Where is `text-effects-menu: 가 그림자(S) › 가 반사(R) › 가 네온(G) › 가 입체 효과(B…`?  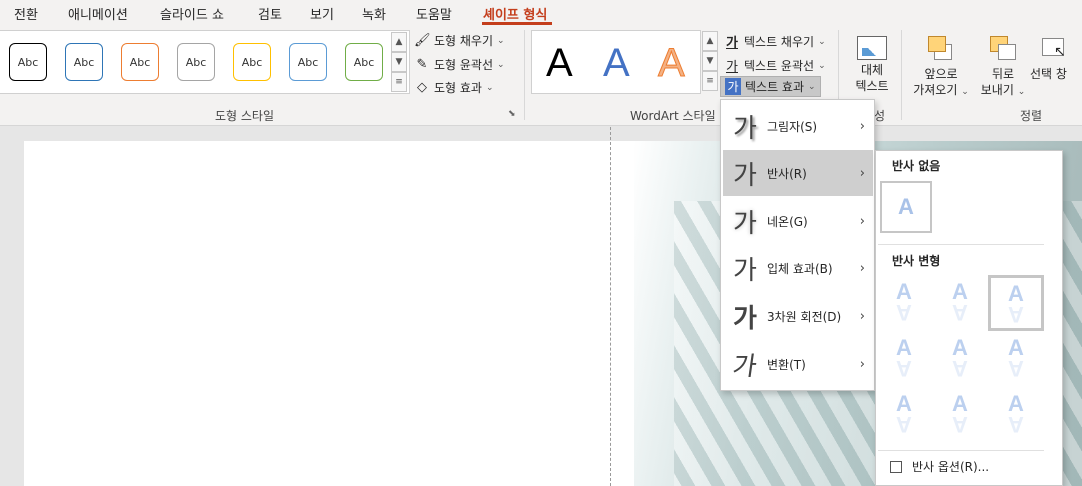
text-effects-menu: 가 그림자(S) › 가 반사(R) › 가 네온(G) › 가 입체 효과(B… is located at coordinates (797, 245).